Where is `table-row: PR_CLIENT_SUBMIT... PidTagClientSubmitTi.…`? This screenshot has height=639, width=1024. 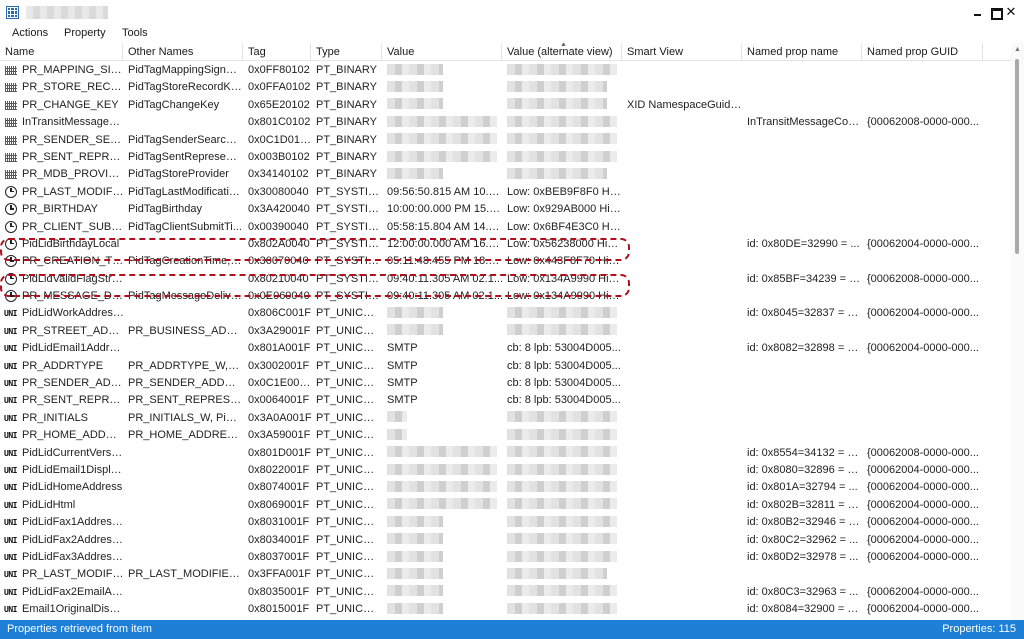 table-row: PR_CLIENT_SUBMIT... PidTagClientSubmitTi.… is located at coordinates (505, 227).